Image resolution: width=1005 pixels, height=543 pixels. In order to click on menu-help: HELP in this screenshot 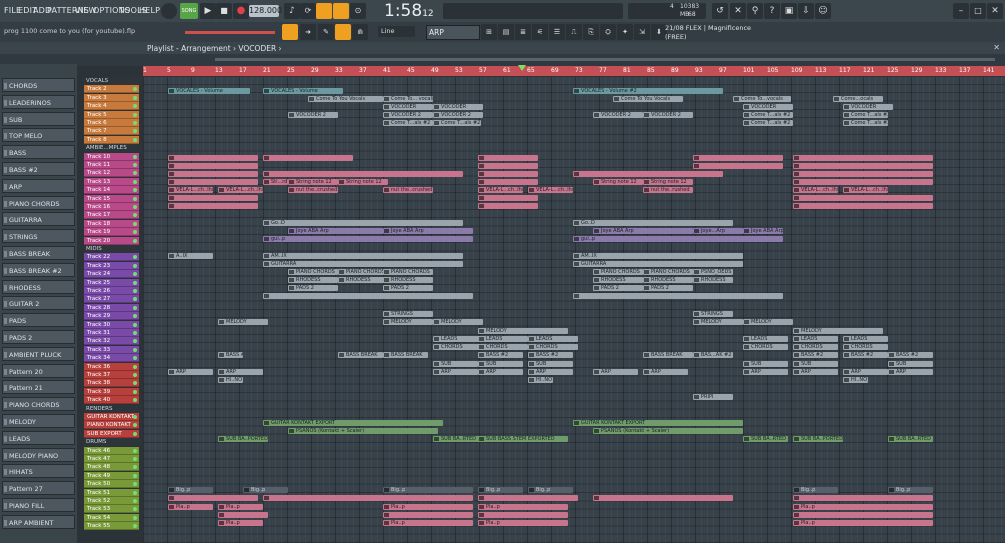, I will do `click(149, 10)`.